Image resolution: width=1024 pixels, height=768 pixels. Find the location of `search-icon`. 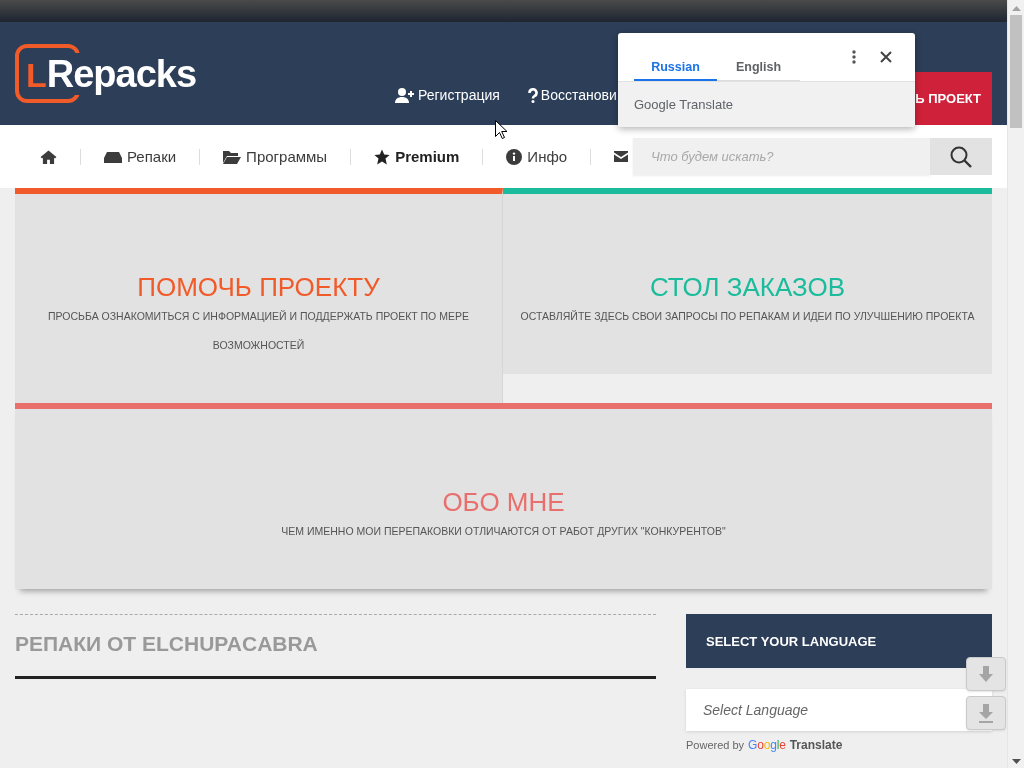

search-icon is located at coordinates (961, 156).